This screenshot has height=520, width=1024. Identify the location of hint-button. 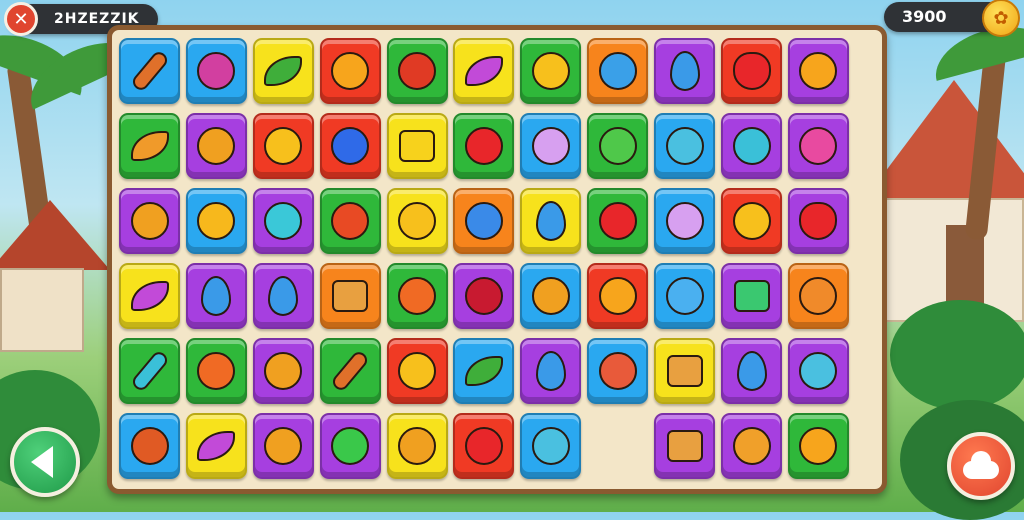
(981, 466).